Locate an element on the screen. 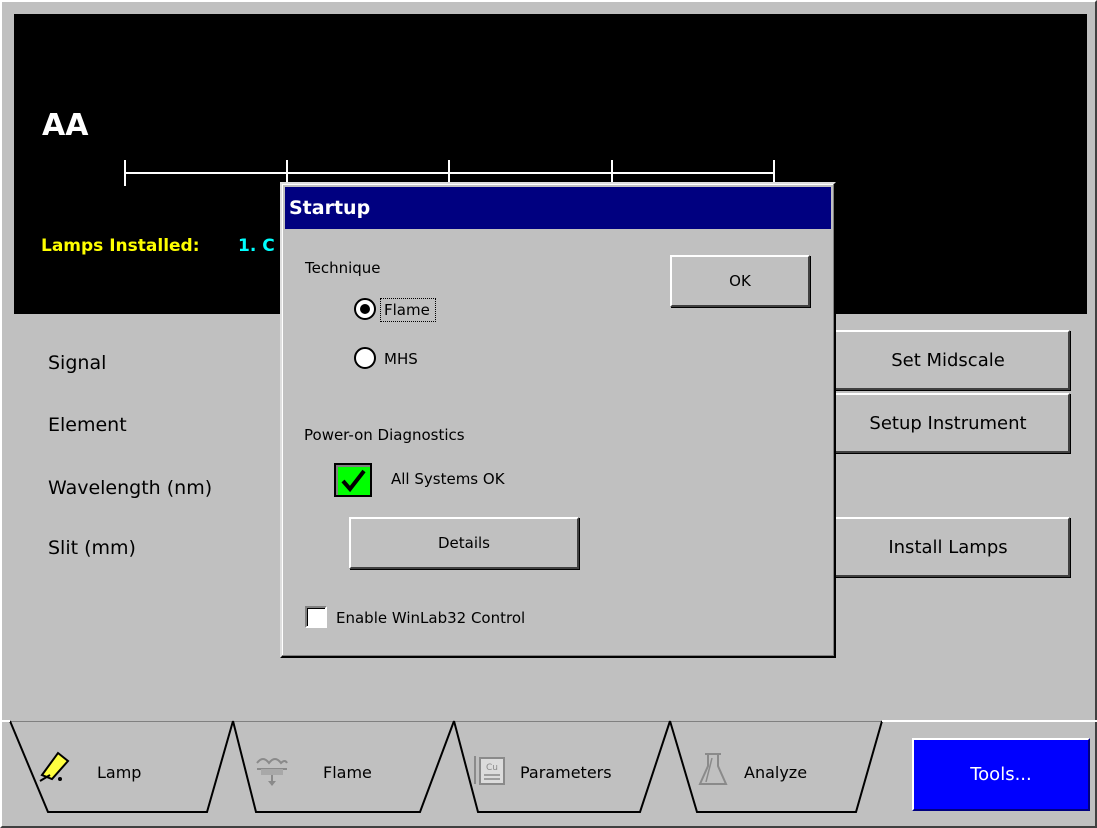 The image size is (1097, 828). ok-button: OK is located at coordinates (740, 281).